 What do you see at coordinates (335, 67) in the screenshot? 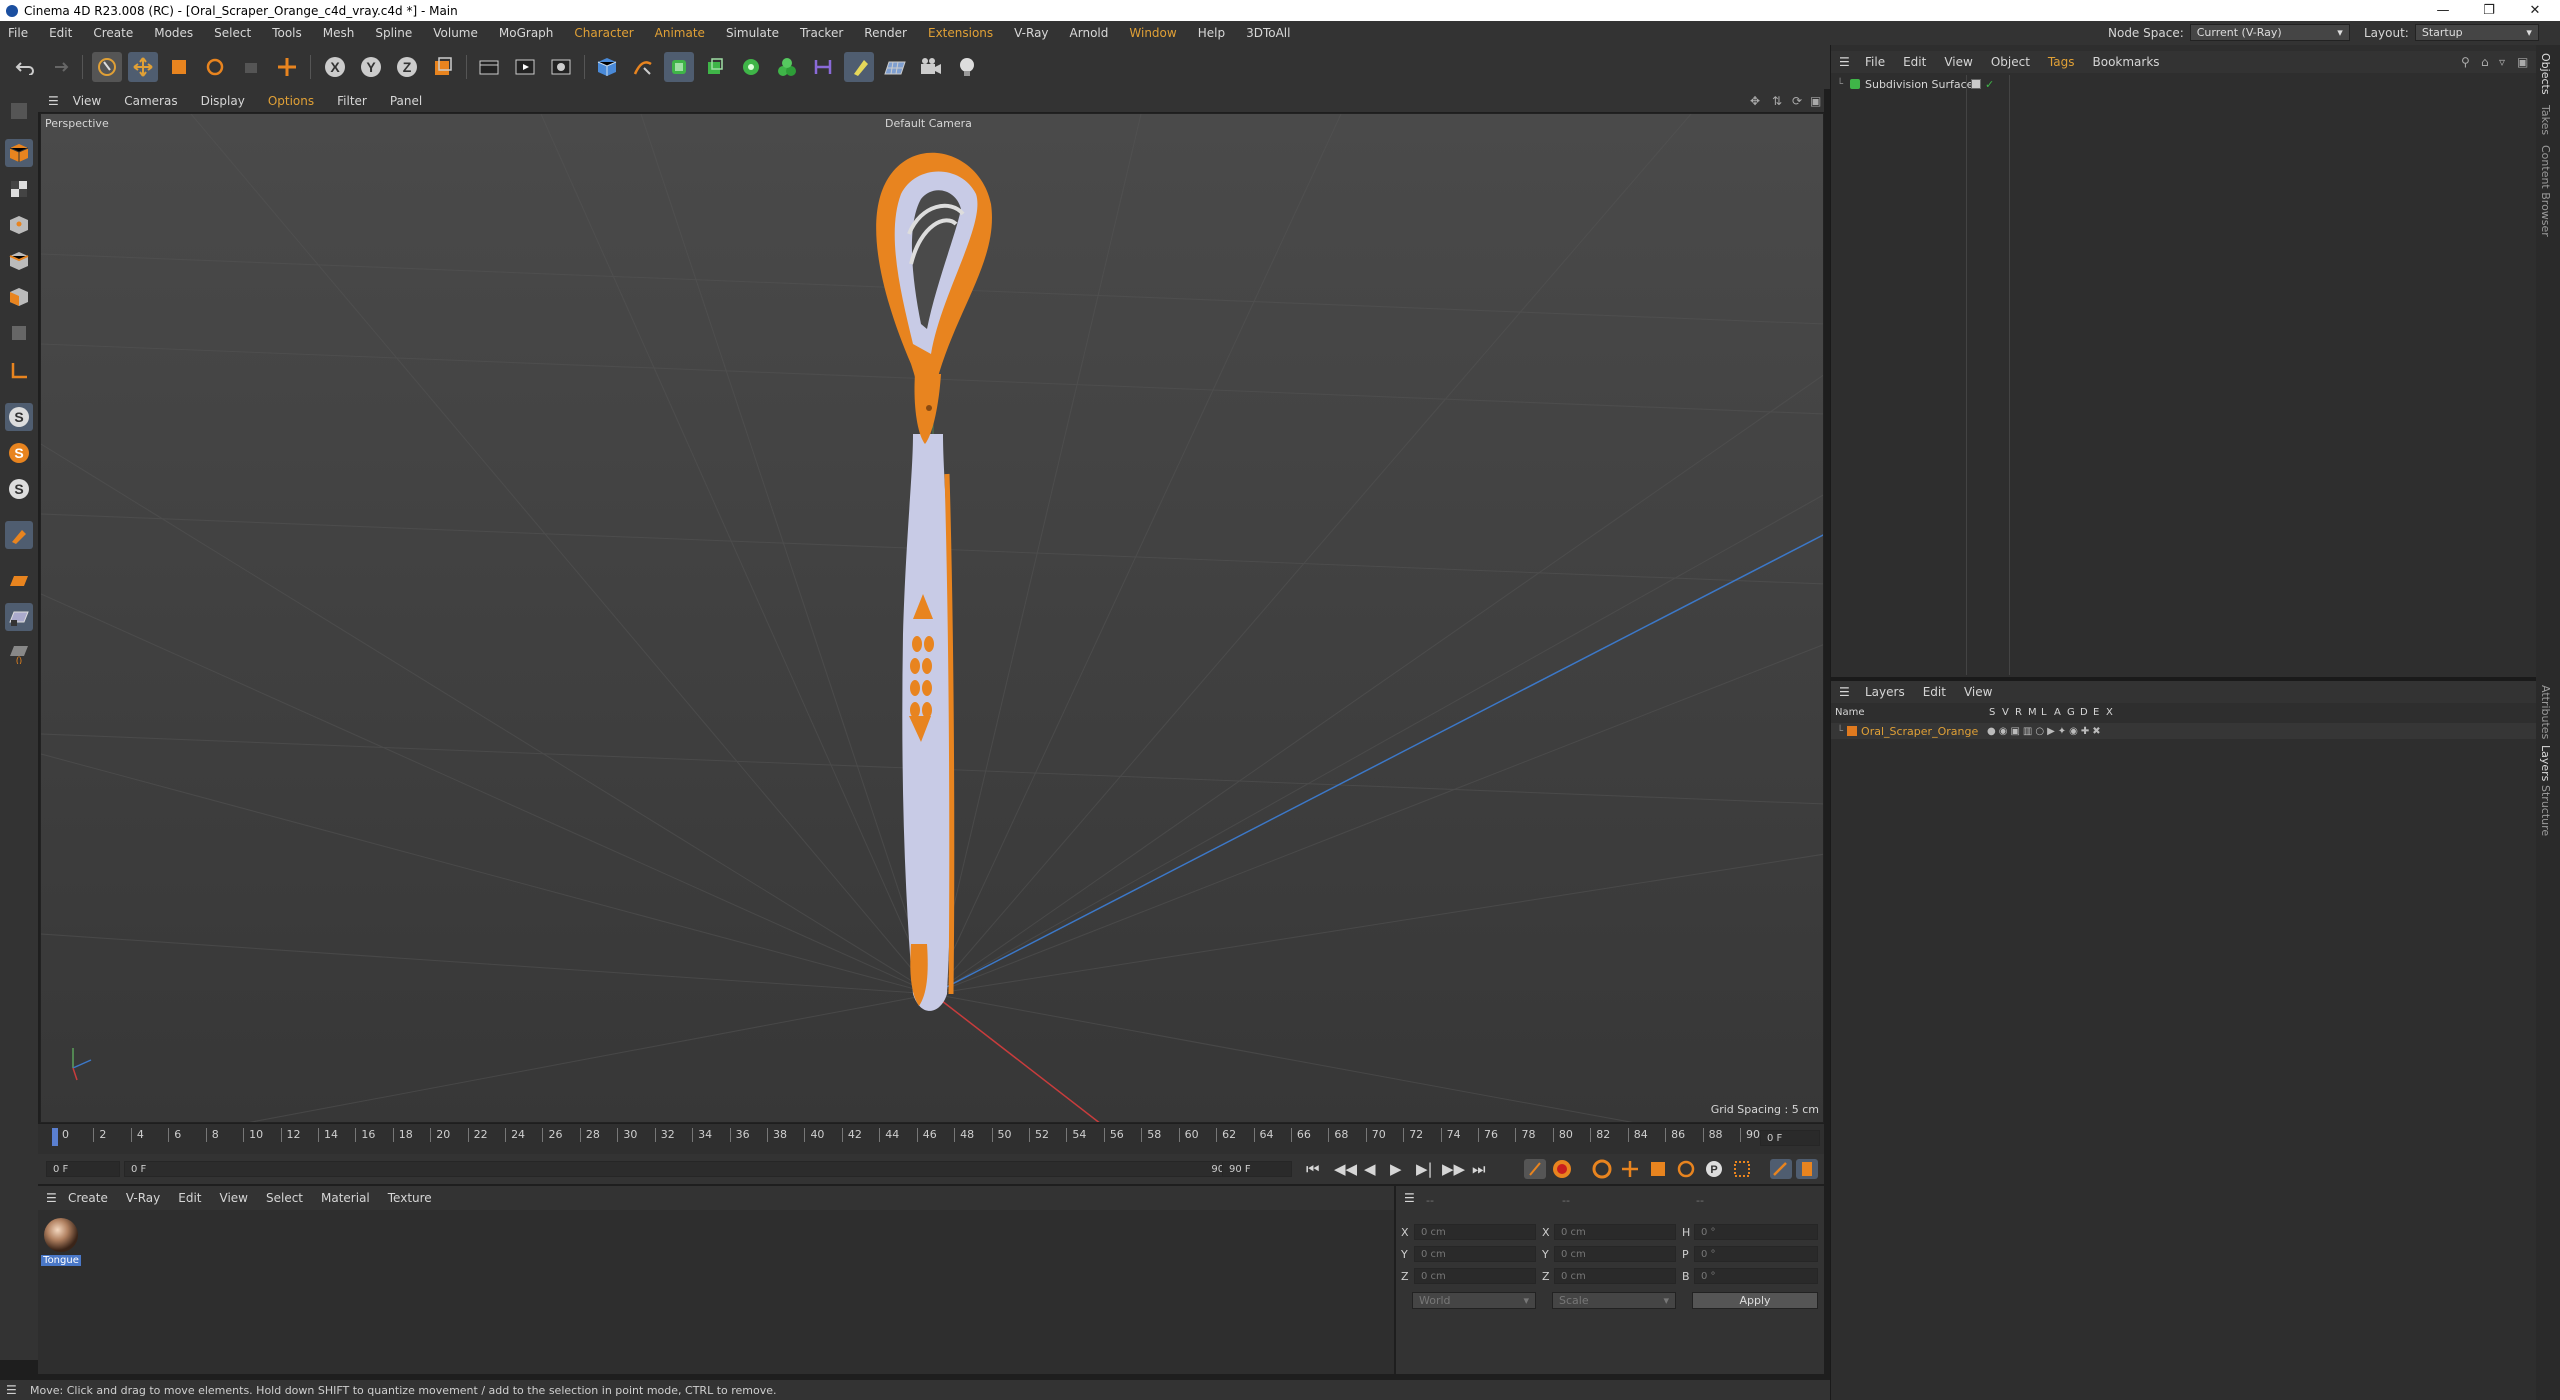
I see `x-axis-lock-icon: X` at bounding box center [335, 67].